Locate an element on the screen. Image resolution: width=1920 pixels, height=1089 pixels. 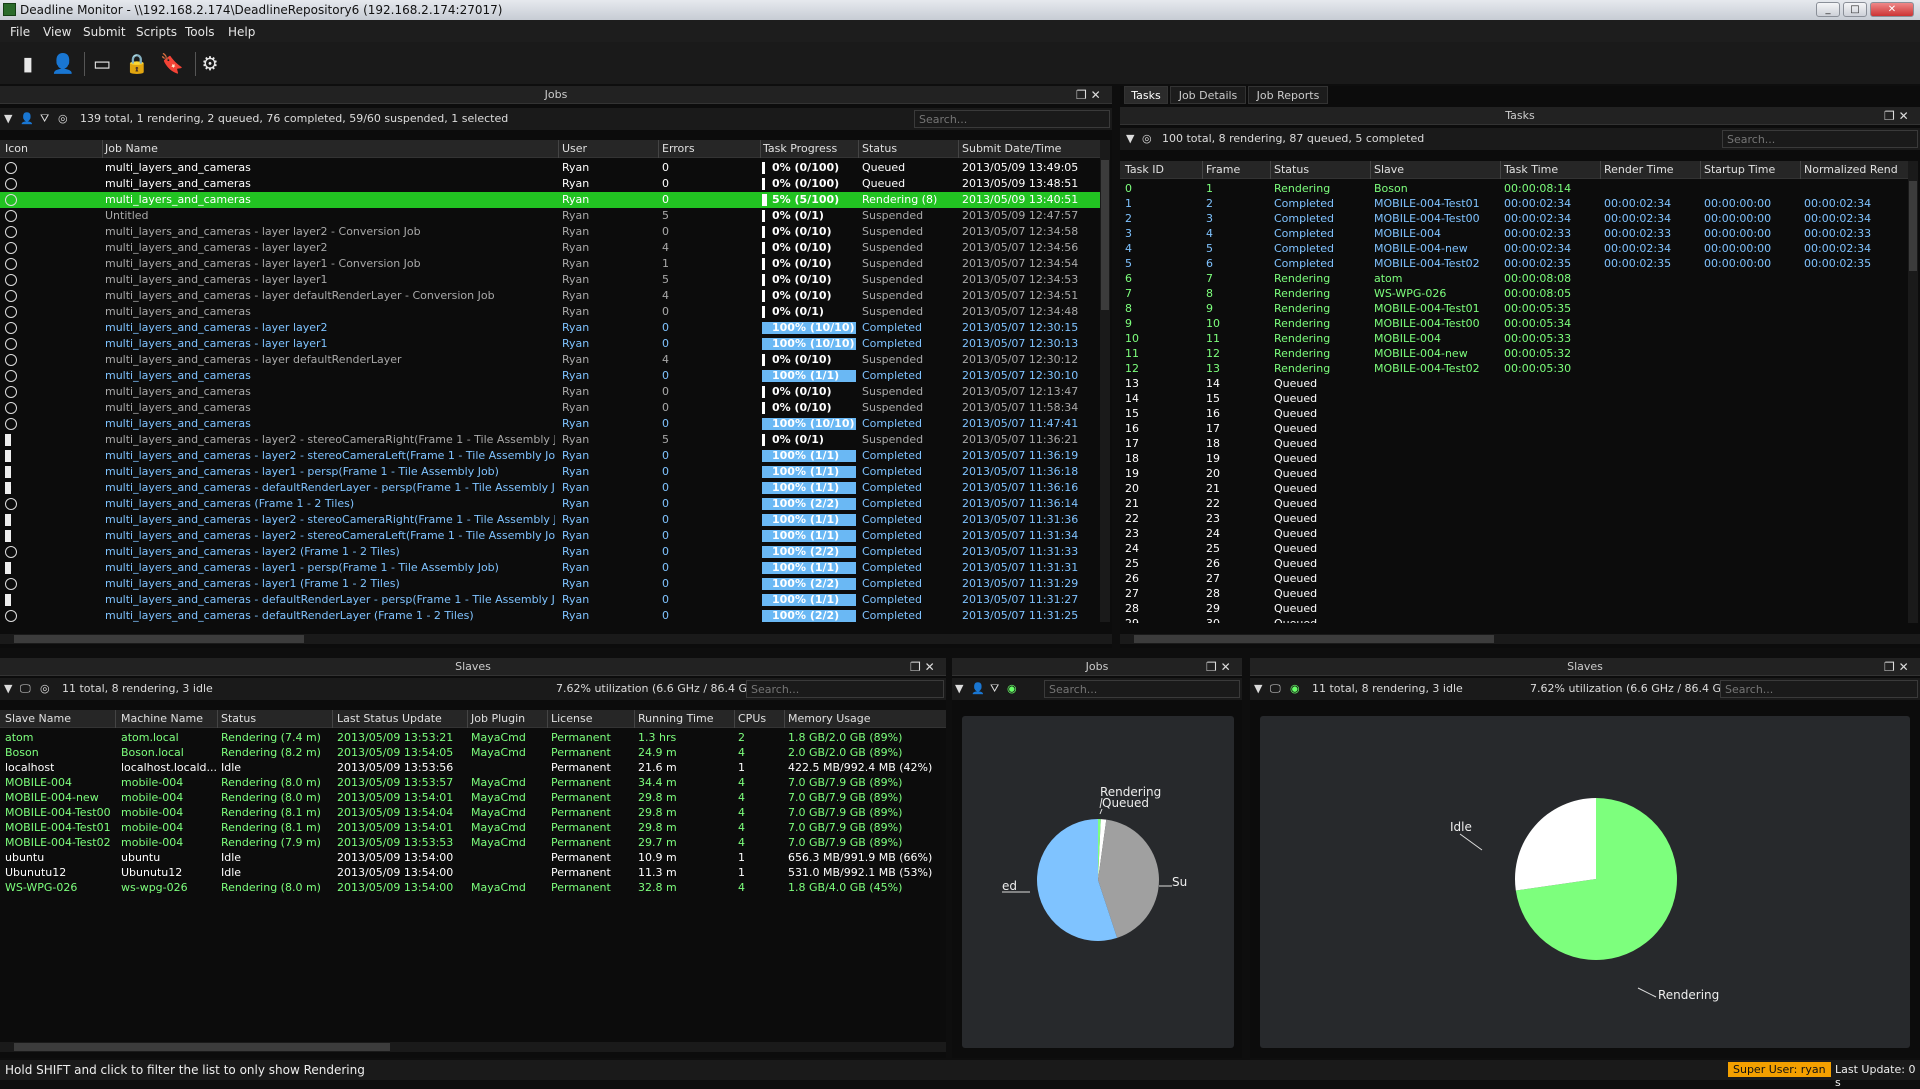
jobs-horizontal-scrollbar is located at coordinates (556, 639).